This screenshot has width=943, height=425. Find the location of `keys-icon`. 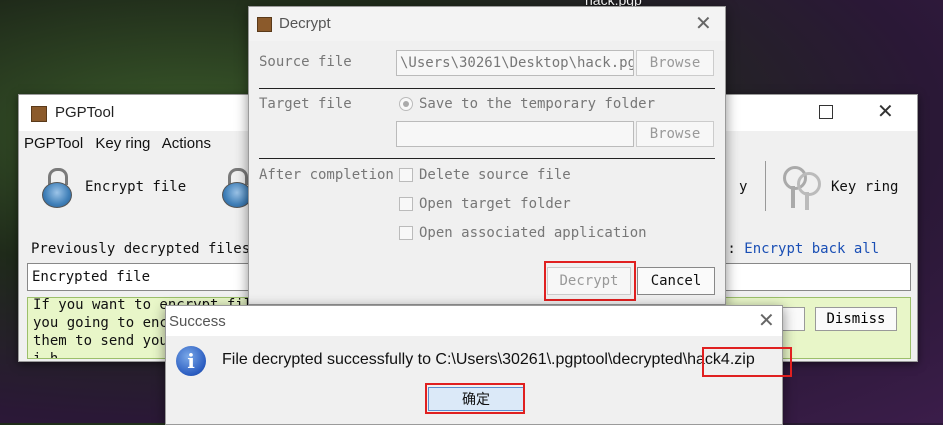

keys-icon is located at coordinates (801, 187).